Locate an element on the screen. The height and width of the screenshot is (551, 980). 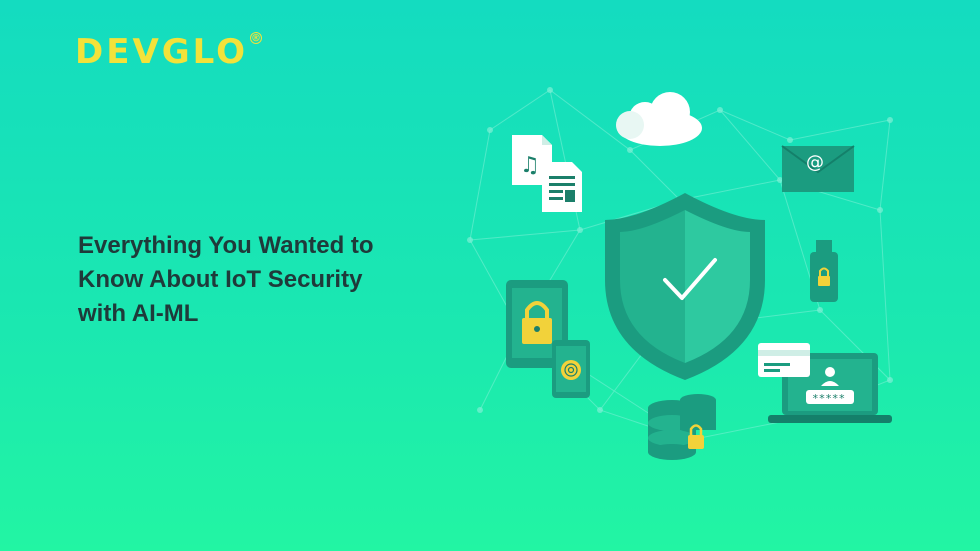
headline-line-1: Everything You Wanted to is located at coordinates (226, 245).